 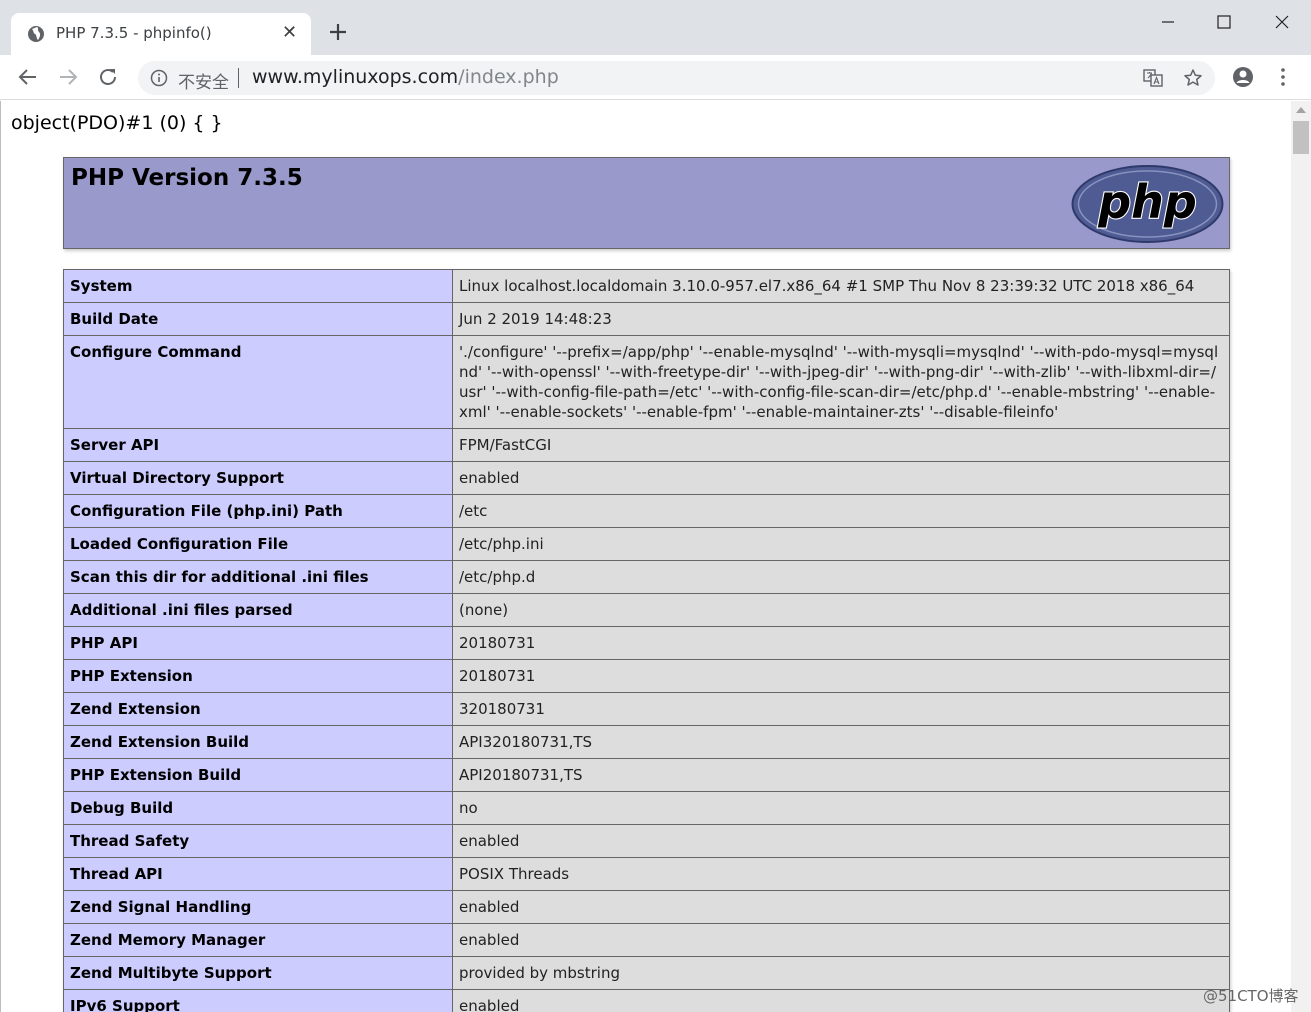 What do you see at coordinates (655, 27) in the screenshot?
I see `browser-titlebar: PHP 7.3.5 - phpinfo() ✕` at bounding box center [655, 27].